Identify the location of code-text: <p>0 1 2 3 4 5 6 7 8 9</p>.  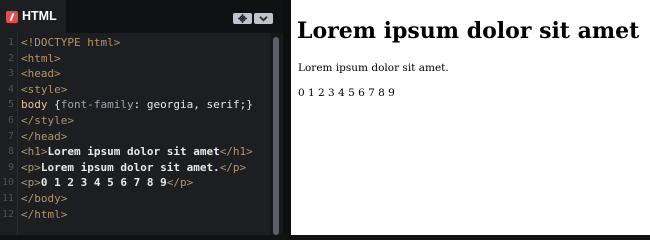
(107, 183).